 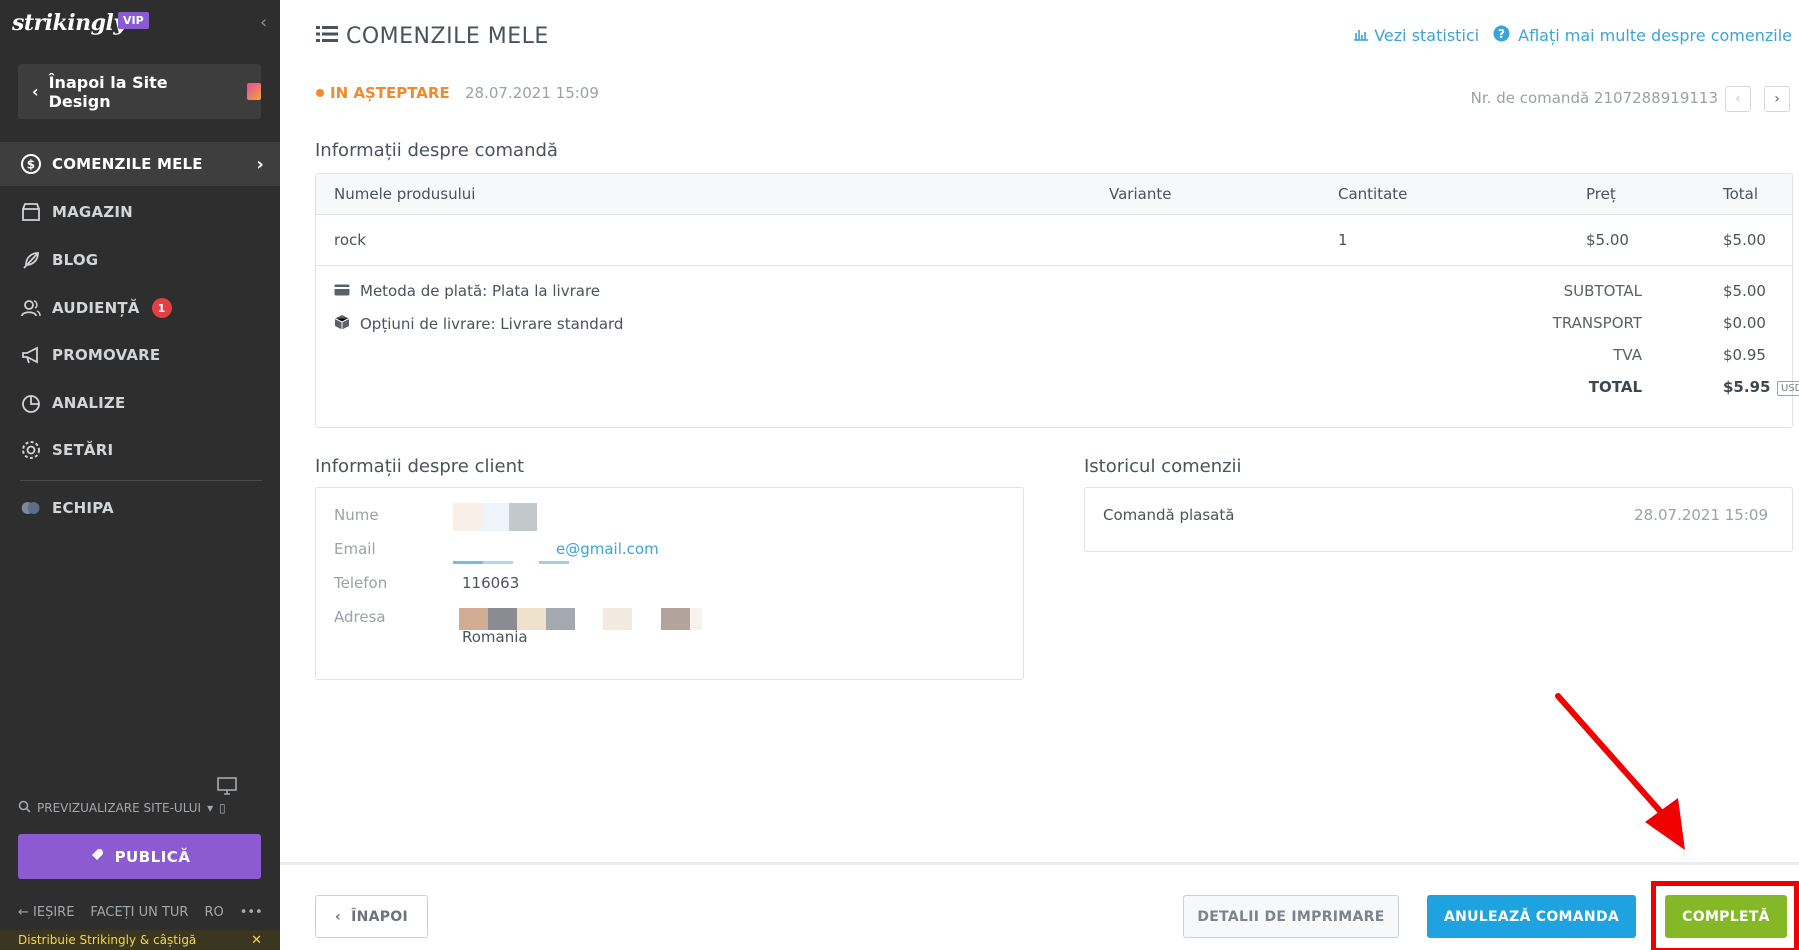 What do you see at coordinates (140, 355) in the screenshot?
I see `sidebar-item-promotion: PROMOVARE` at bounding box center [140, 355].